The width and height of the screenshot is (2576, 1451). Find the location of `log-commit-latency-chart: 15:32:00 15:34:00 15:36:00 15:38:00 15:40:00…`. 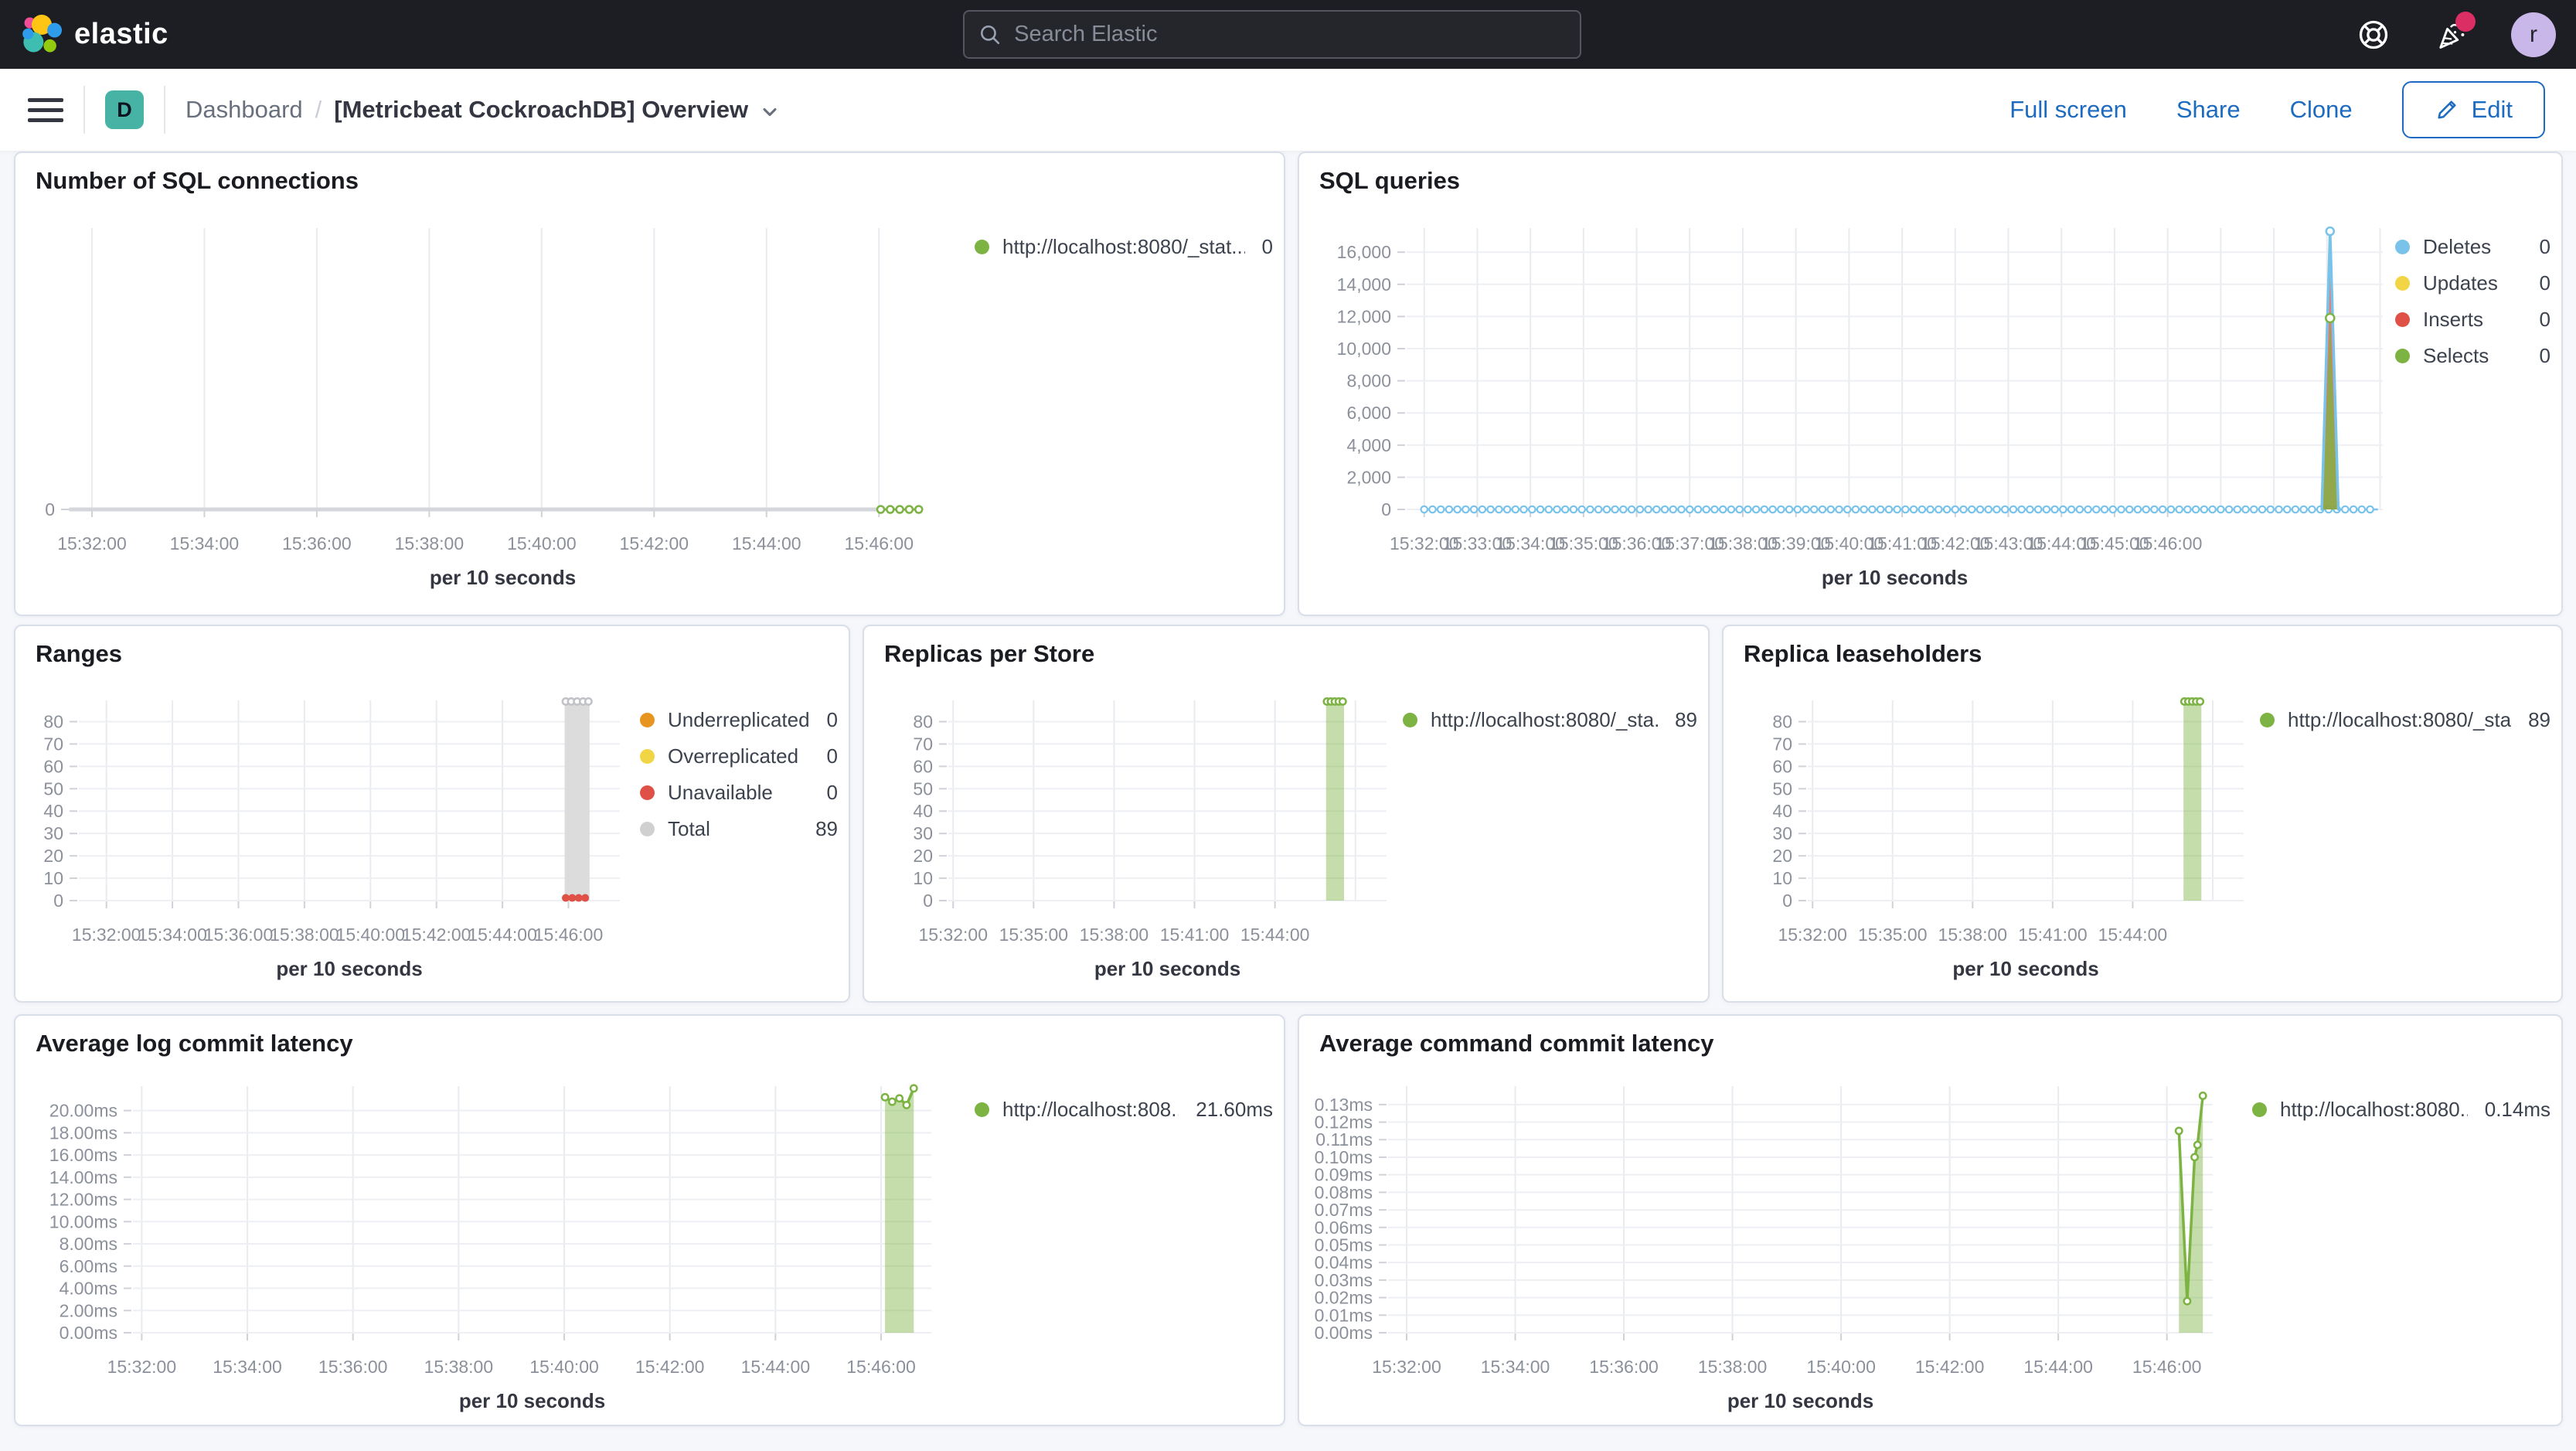

log-commit-latency-chart: 15:32:00 15:34:00 15:36:00 15:38:00 15:40:00… is located at coordinates (495, 1245).